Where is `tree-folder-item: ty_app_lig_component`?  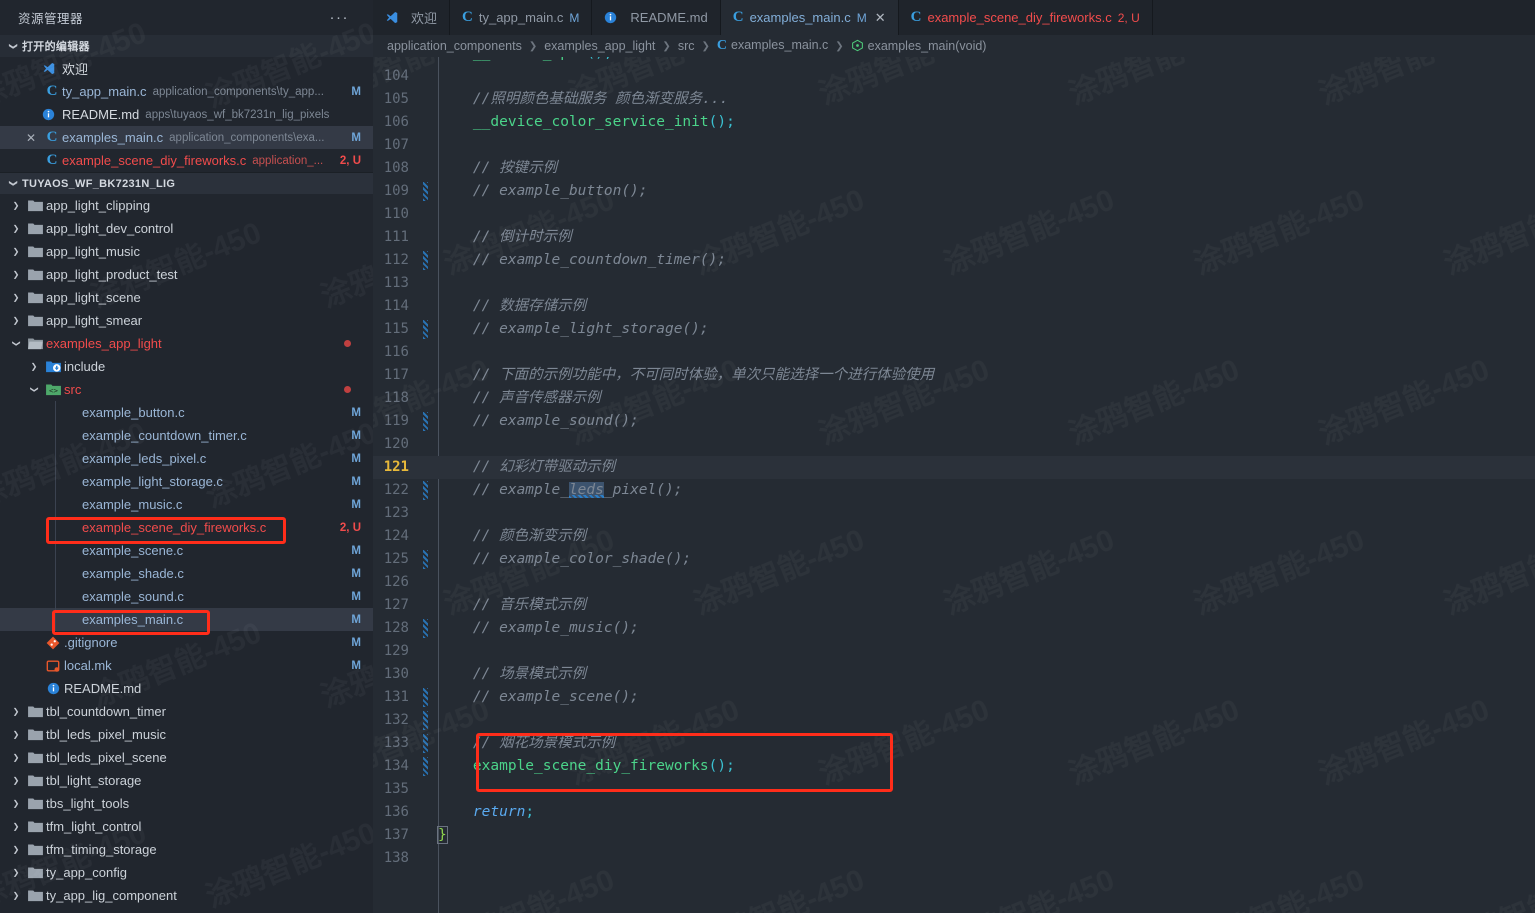
tree-folder-item: ty_app_lig_component is located at coordinates (186, 895).